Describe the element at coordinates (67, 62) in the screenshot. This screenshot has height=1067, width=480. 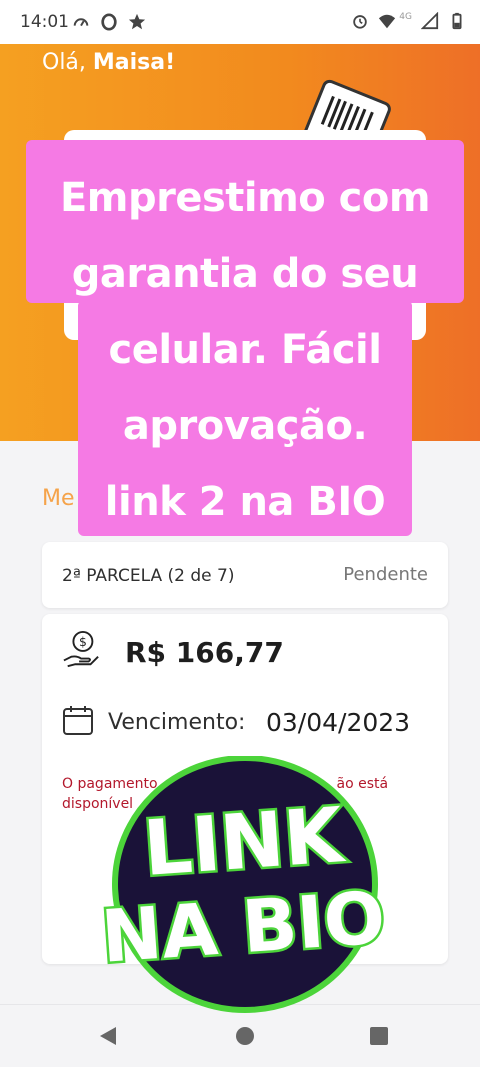
I see `greeting-prefix: Olá,` at that location.